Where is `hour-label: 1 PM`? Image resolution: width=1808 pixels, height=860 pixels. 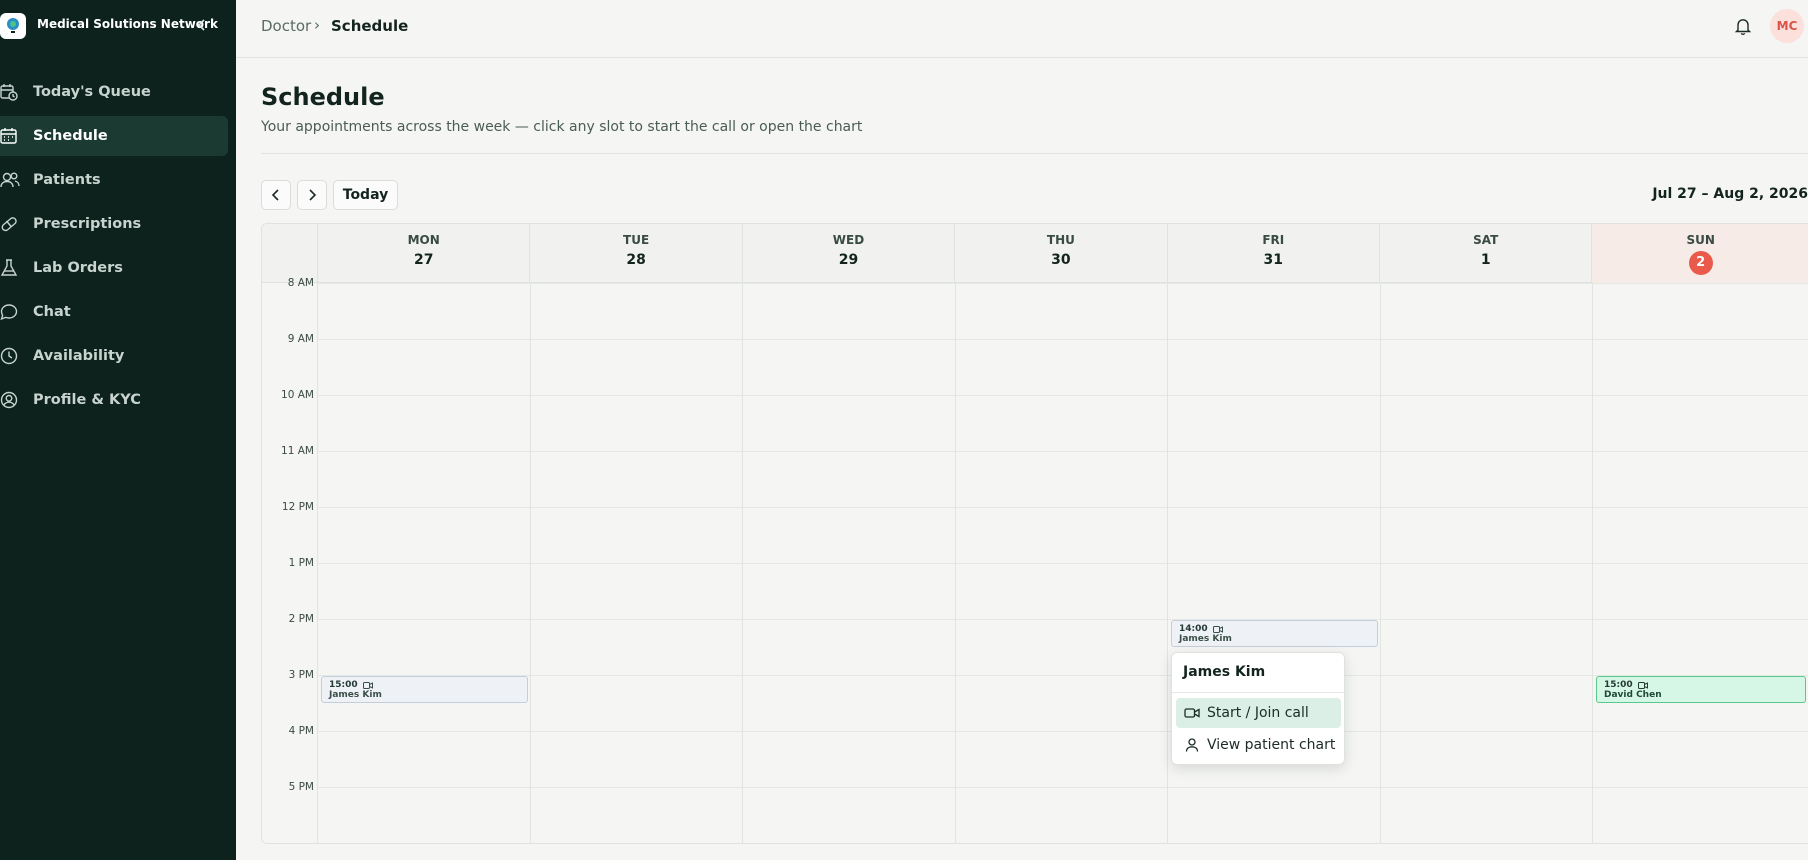
hour-label: 1 PM is located at coordinates (301, 563).